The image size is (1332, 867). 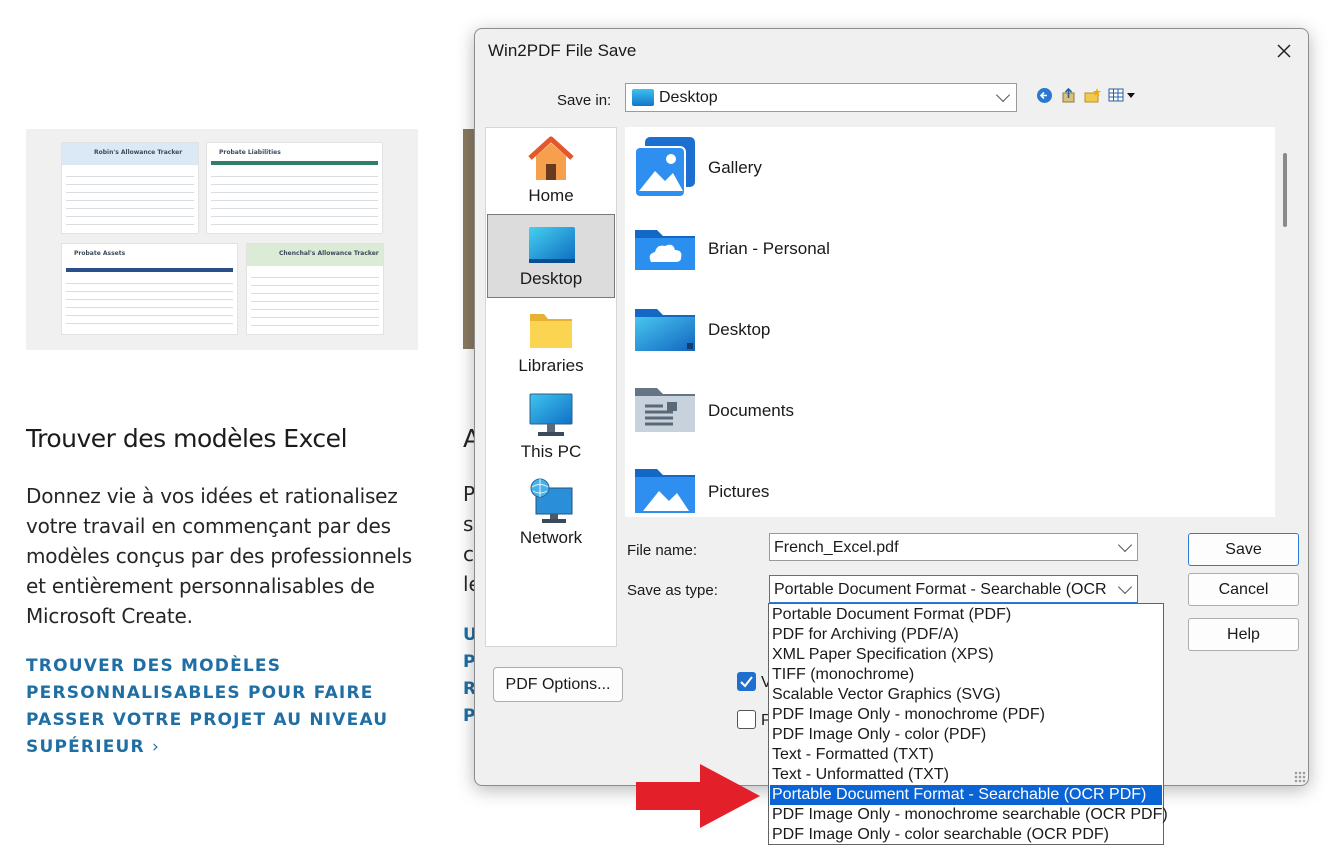 I want to click on thumbnail-title: Probate Liabilities, so click(x=250, y=152).